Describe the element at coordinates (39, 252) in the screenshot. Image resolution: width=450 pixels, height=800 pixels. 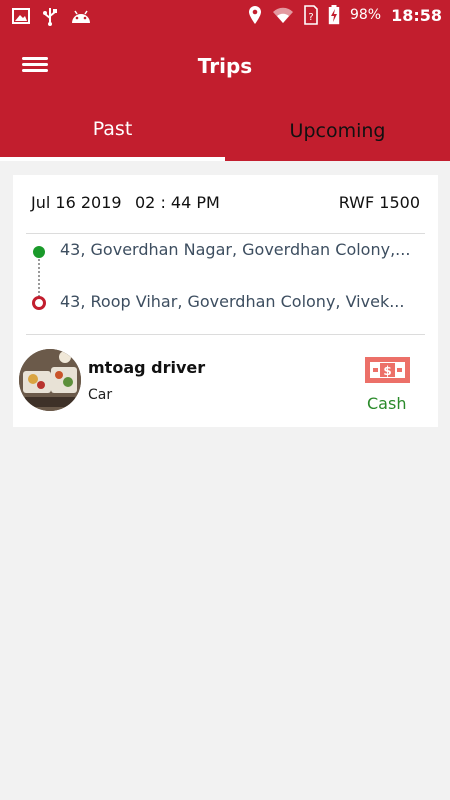
I see `pickup-dot-icon` at that location.